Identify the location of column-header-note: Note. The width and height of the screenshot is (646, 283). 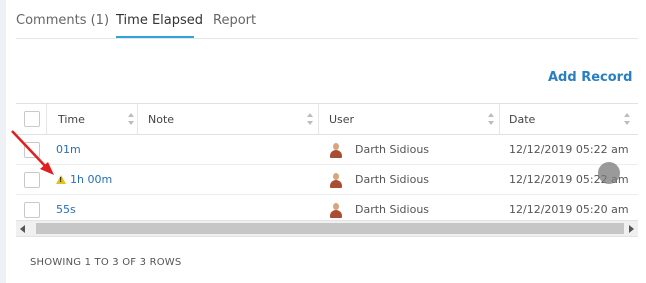
(161, 119).